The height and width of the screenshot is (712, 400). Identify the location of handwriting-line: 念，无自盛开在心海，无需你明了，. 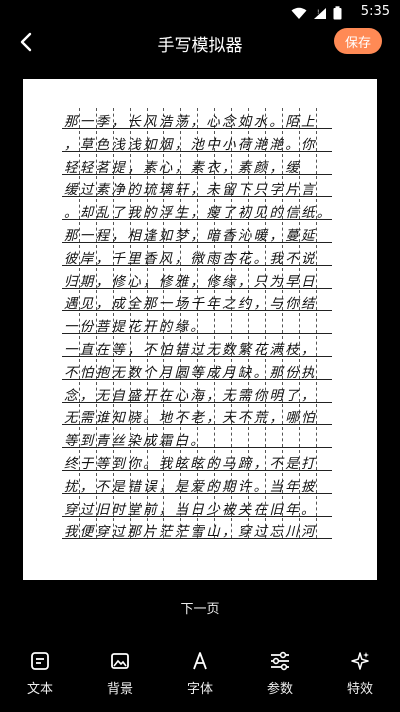
(197, 393).